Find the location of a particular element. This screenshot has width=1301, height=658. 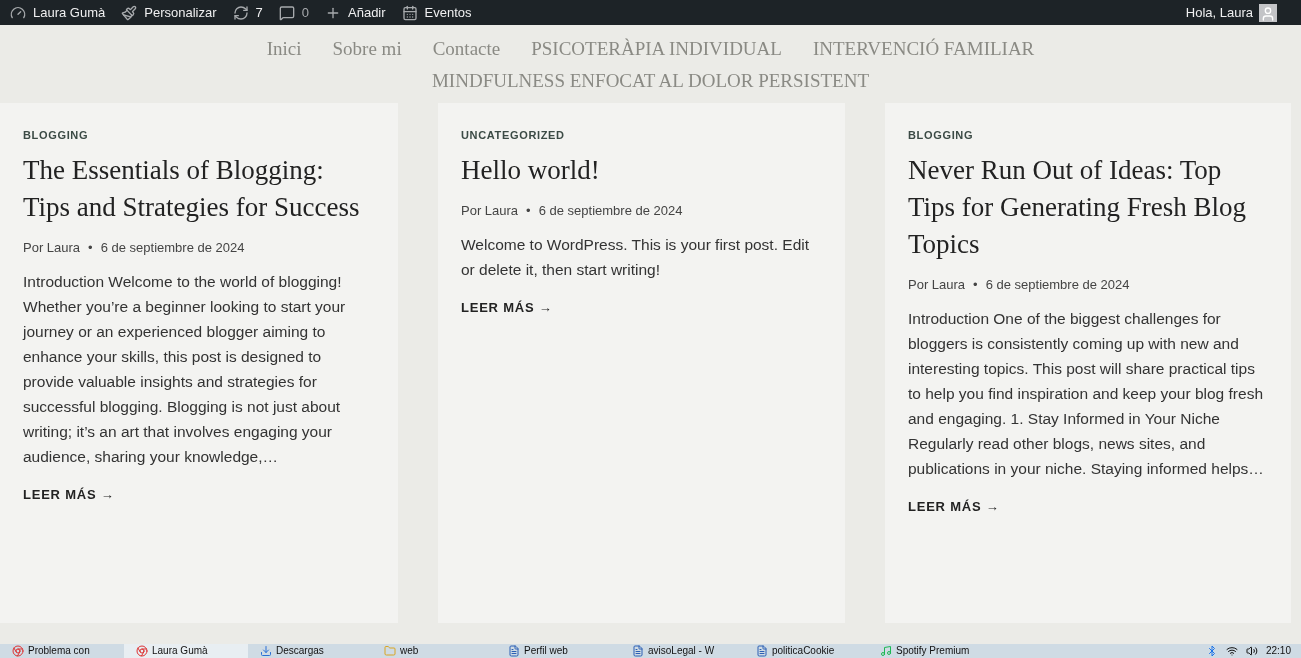

taskbar-button: Spotify Premium is located at coordinates (930, 651).